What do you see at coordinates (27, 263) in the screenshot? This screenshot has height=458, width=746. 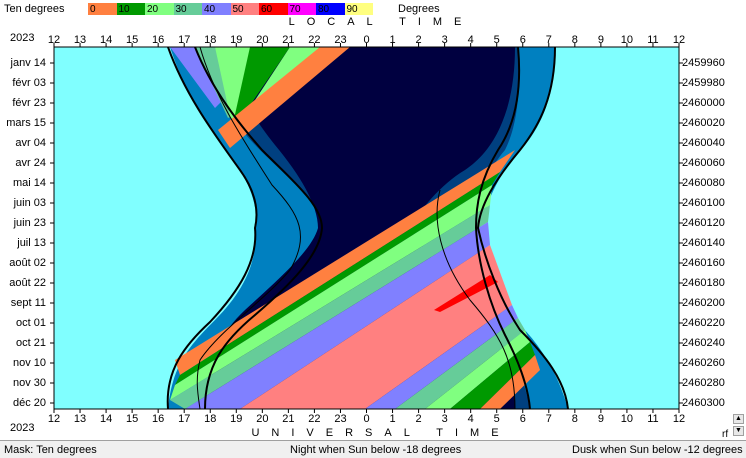 I see `date-tick-label: août 02` at bounding box center [27, 263].